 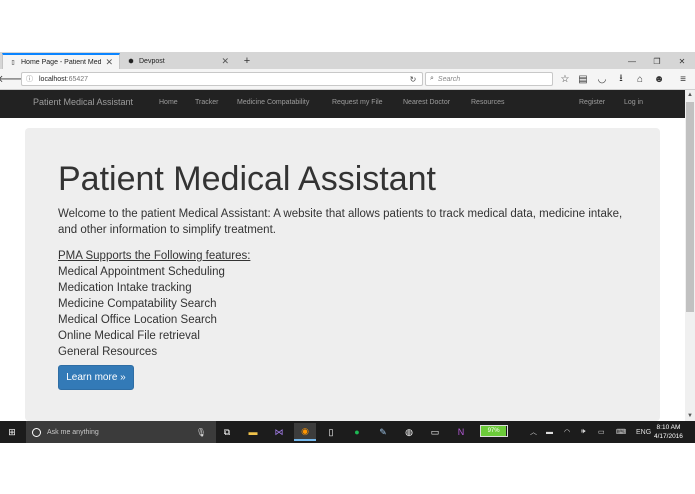 I want to click on pocket-icon: ◡, so click(x=602, y=79).